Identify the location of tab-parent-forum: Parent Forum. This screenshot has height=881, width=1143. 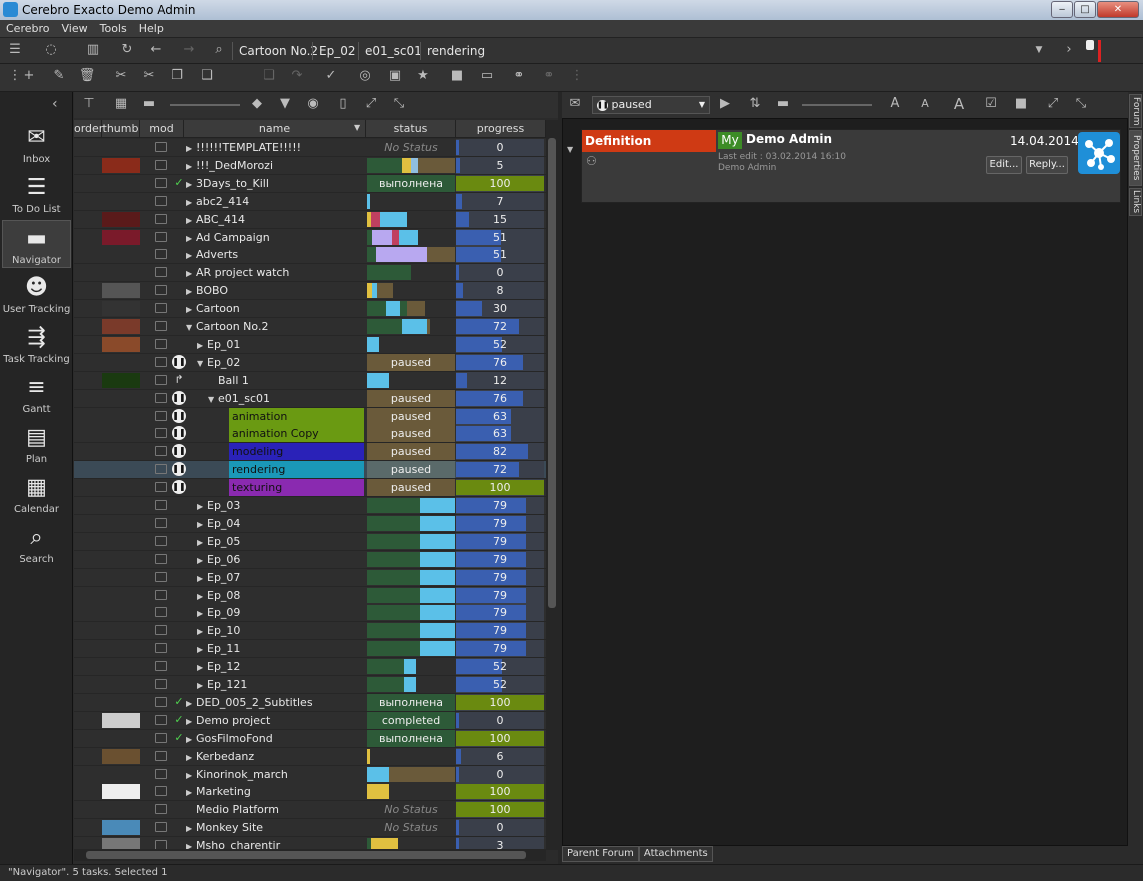
(600, 854).